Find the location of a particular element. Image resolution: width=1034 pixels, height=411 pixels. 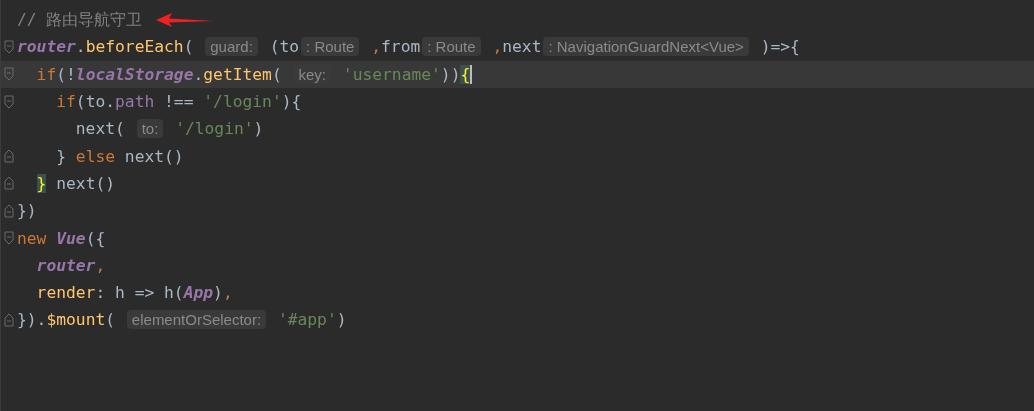

parameter-hint: to: is located at coordinates (150, 129).